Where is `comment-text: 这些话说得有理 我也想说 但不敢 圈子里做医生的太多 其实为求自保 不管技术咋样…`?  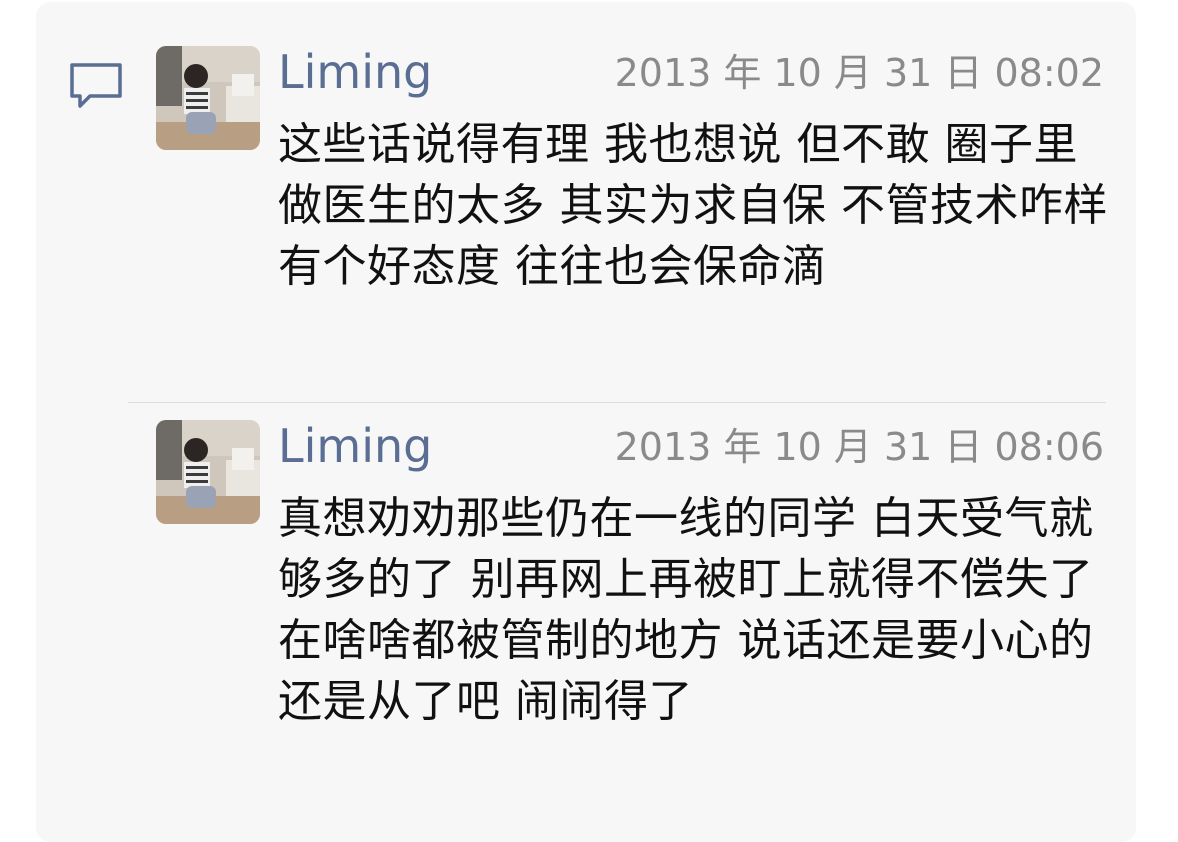
comment-text: 这些话说得有理 我也想说 但不敢 圈子里做医生的太多 其实为求自保 不管技术咋样… is located at coordinates (693, 205).